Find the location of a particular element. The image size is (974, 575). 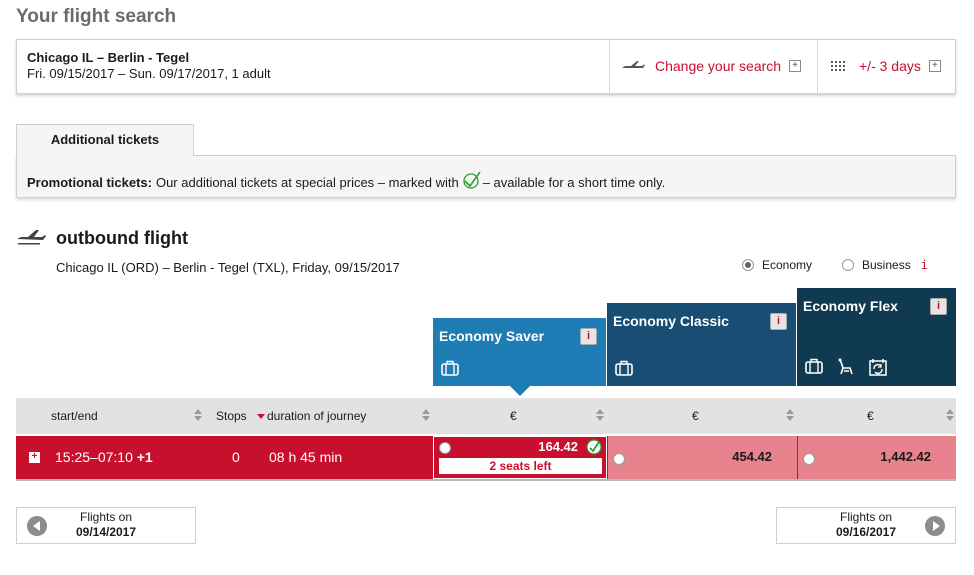

promo-label: Promotional tickets: is located at coordinates (89, 182).